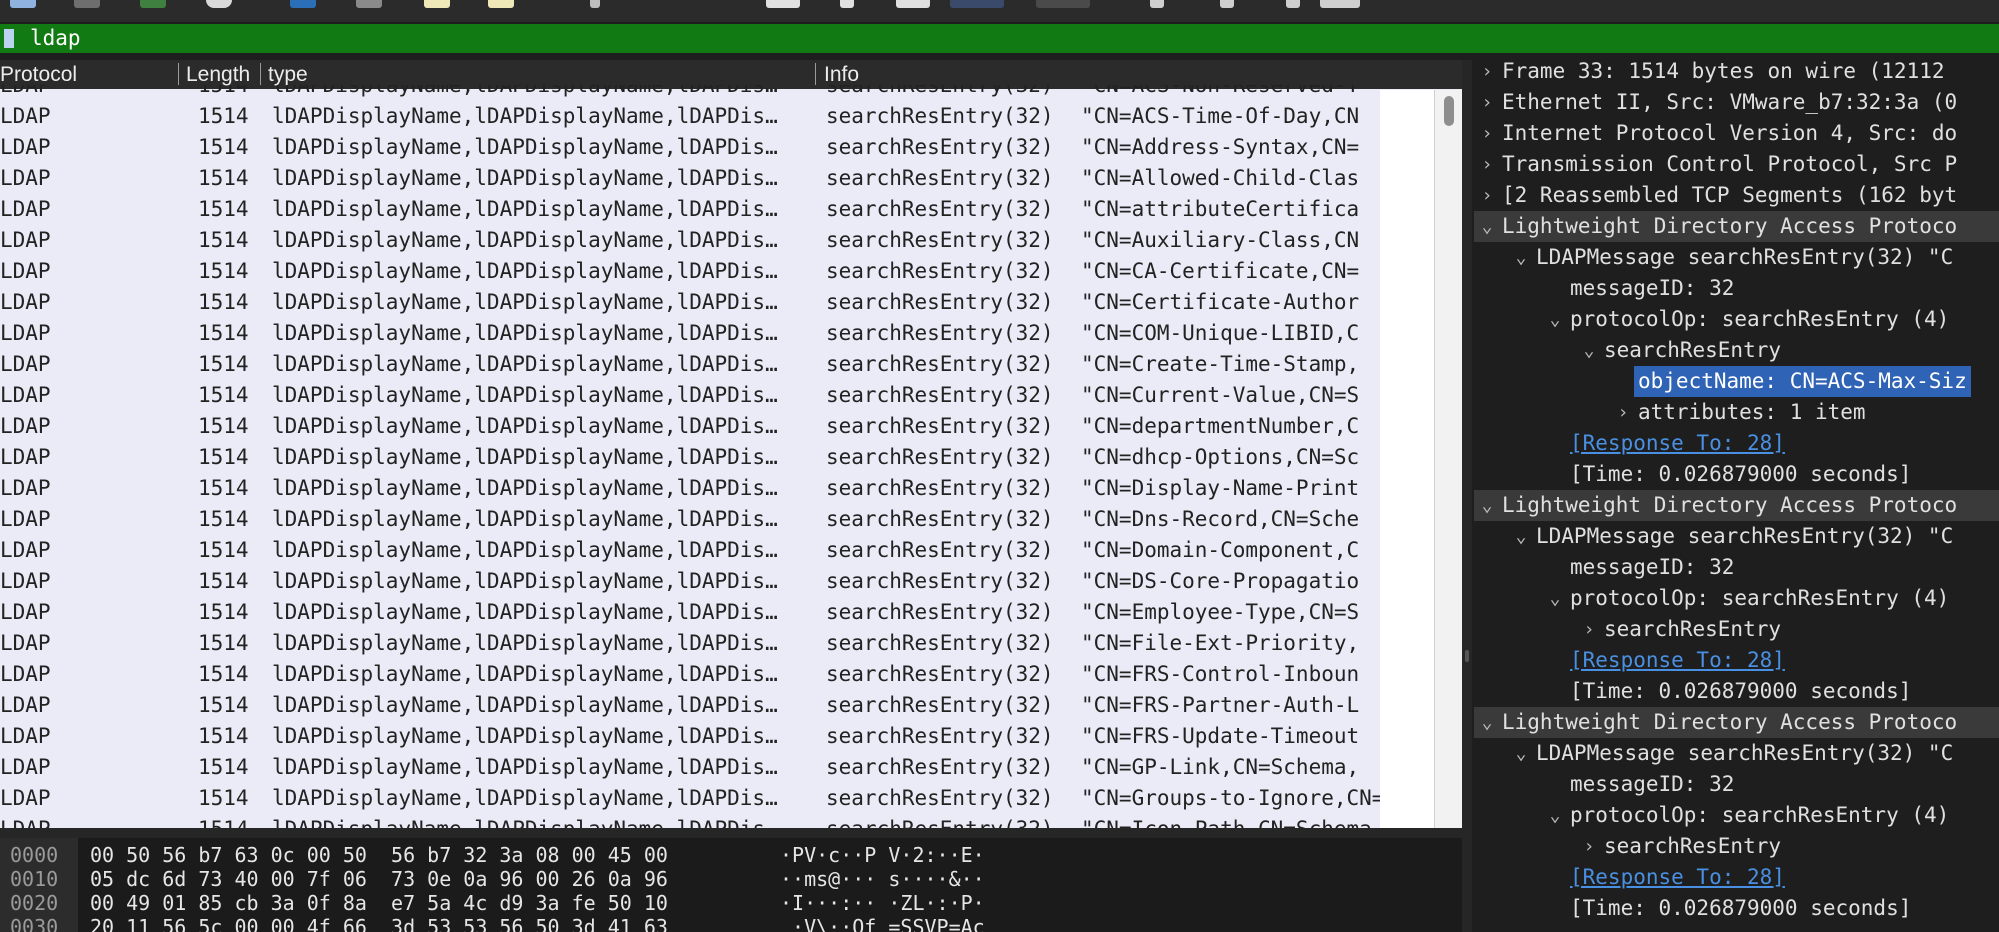  I want to click on toolbar-first-icon, so click(783, 4).